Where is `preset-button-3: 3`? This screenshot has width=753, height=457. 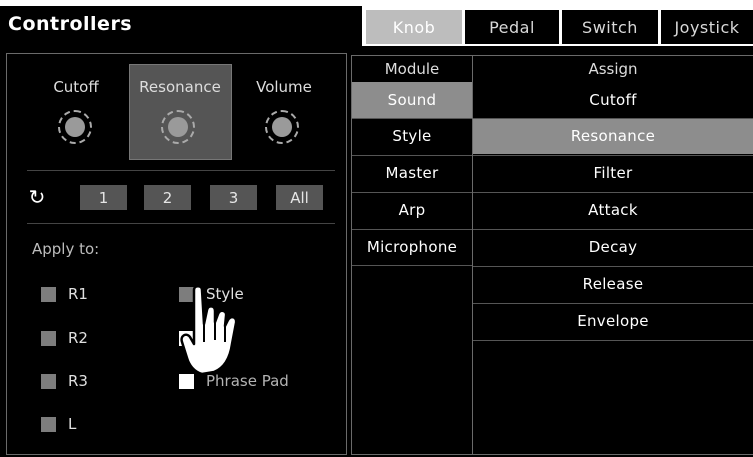 preset-button-3: 3 is located at coordinates (233, 197).